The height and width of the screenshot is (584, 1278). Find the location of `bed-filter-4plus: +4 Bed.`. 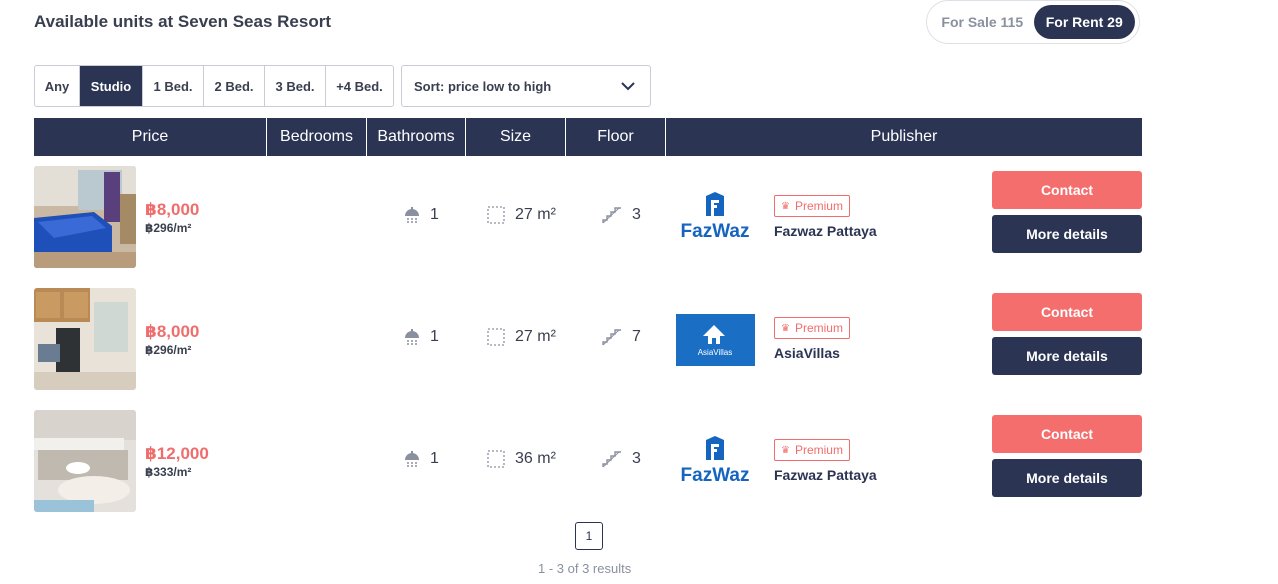

bed-filter-4plus: +4 Bed. is located at coordinates (359, 86).